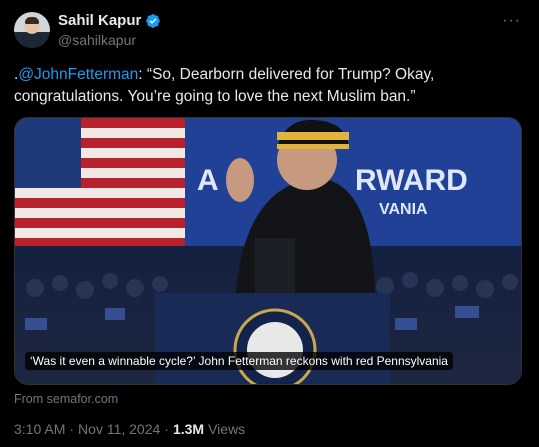 This screenshot has height=447, width=539. What do you see at coordinates (100, 182) in the screenshot?
I see `flag-image` at bounding box center [100, 182].